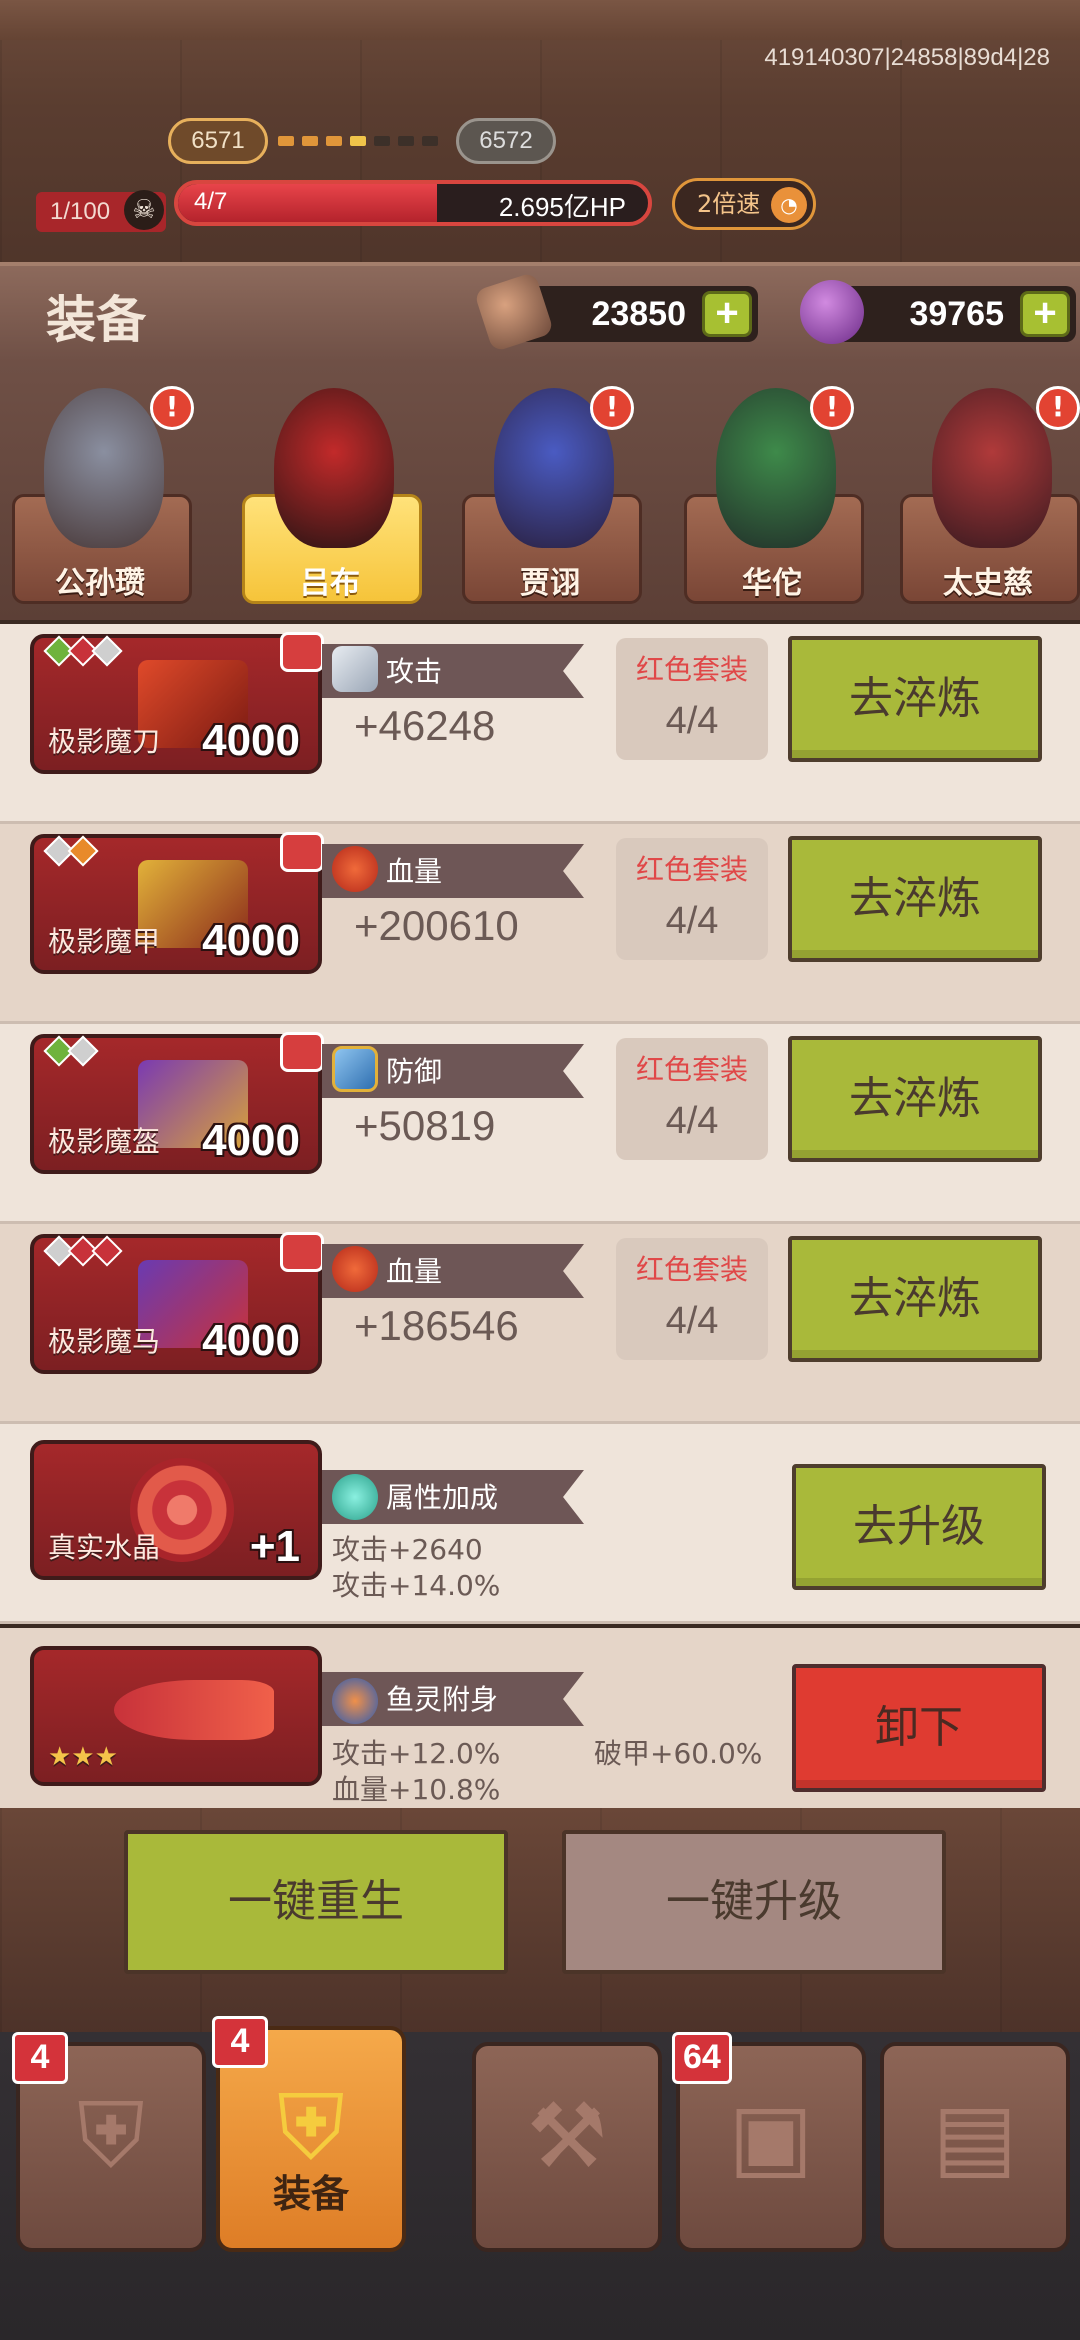 This screenshot has width=1080, height=2340. What do you see at coordinates (96, 320) in the screenshot?
I see `page-title: 装备` at bounding box center [96, 320].